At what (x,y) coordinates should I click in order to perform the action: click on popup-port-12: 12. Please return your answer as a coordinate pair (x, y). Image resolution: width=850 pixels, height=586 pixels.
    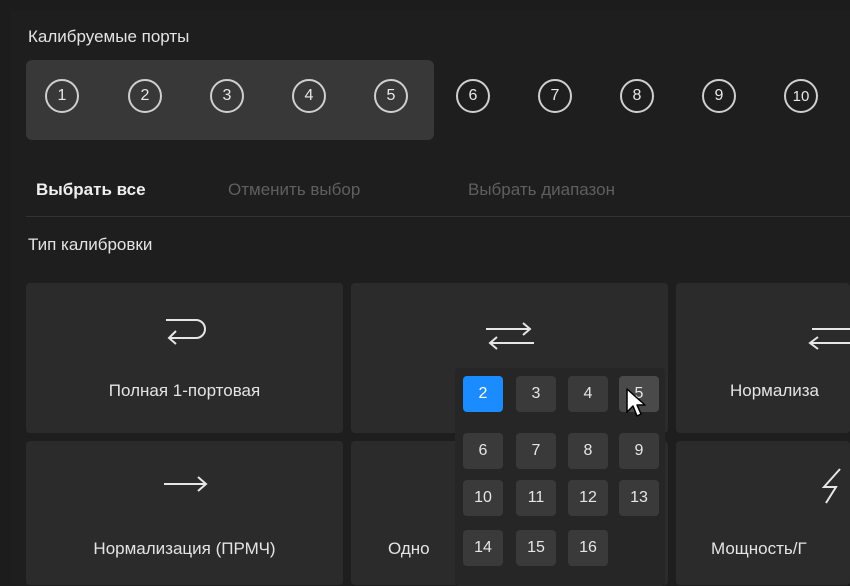
    Looking at the image, I should click on (588, 498).